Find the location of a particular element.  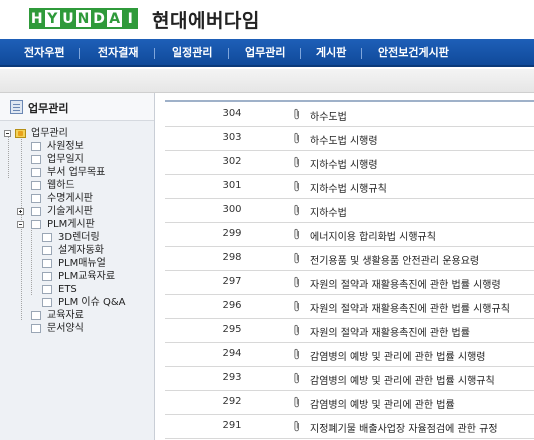

row-number: 294 is located at coordinates (232, 353).